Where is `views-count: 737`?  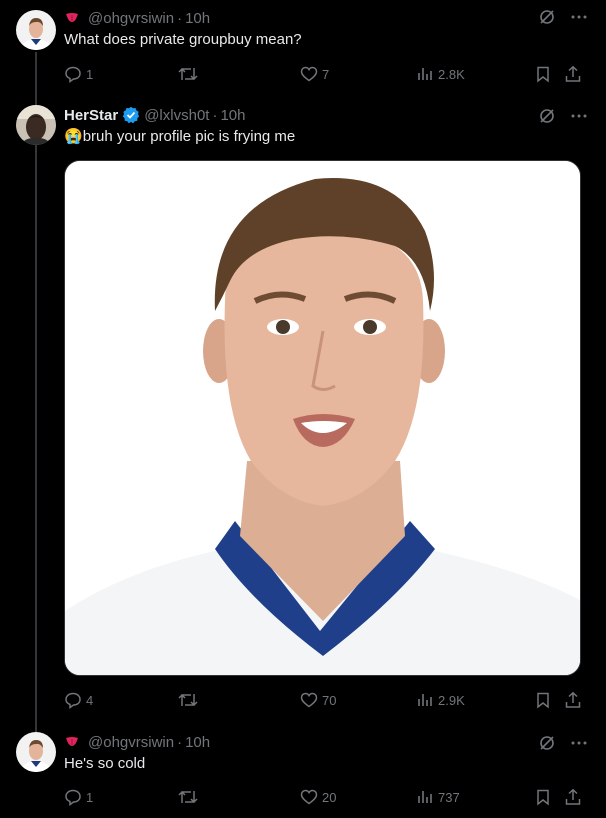 views-count: 737 is located at coordinates (449, 797).